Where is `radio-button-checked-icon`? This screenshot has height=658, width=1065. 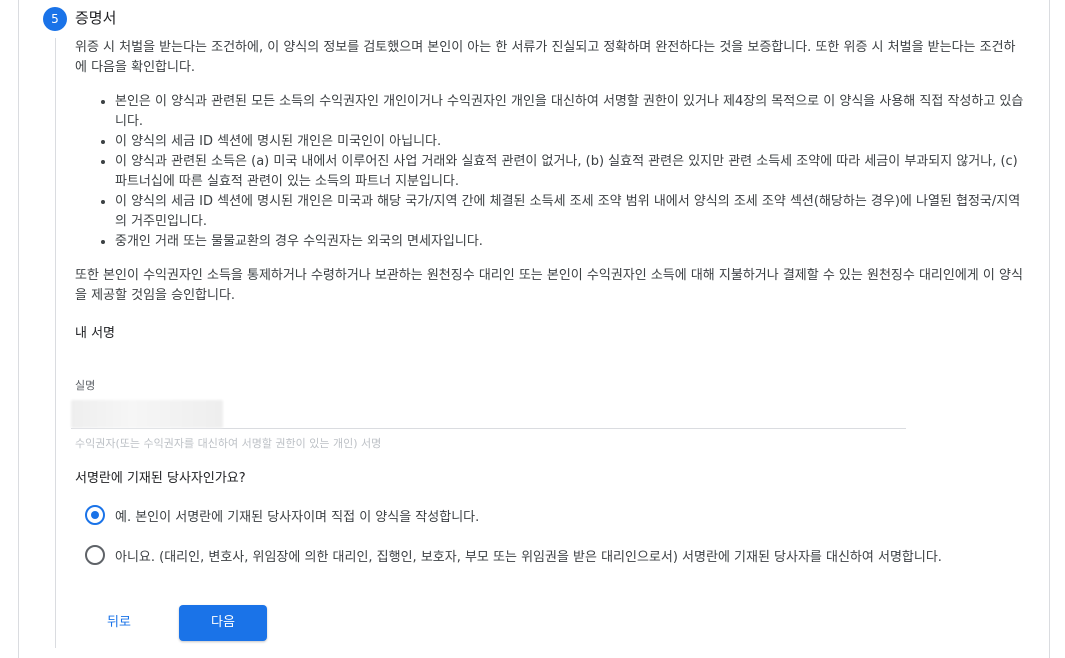
radio-button-checked-icon is located at coordinates (95, 515).